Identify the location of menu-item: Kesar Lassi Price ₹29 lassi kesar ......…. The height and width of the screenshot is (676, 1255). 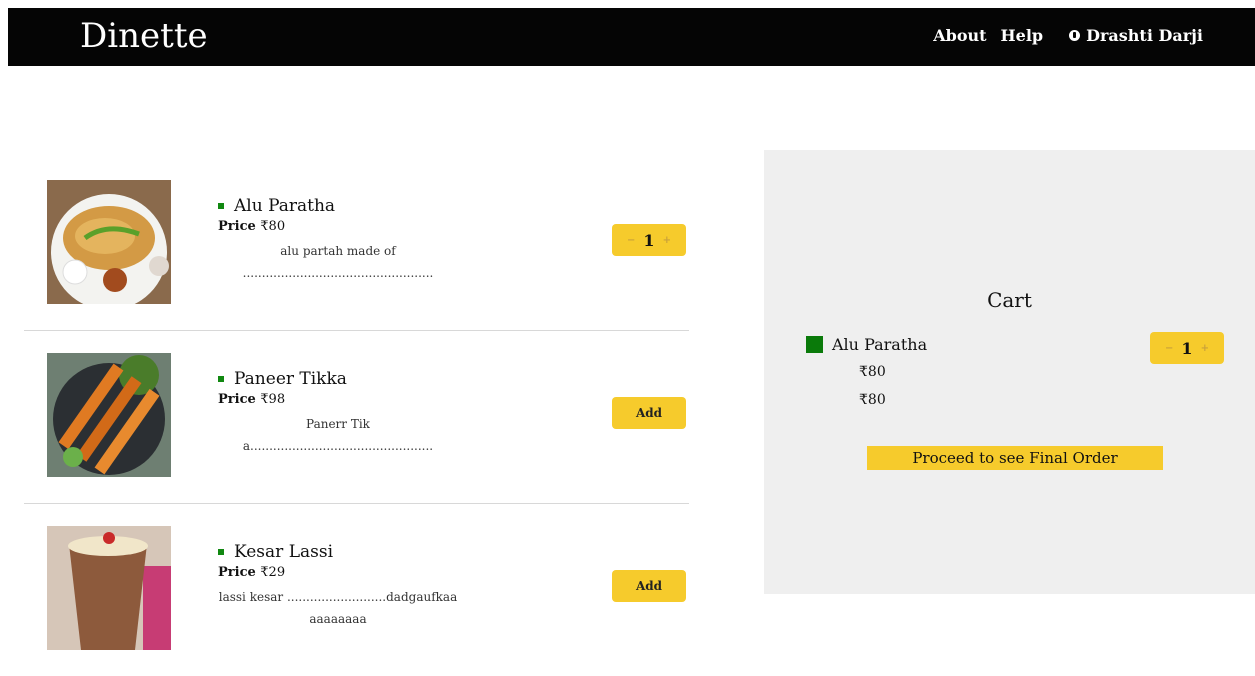
(356, 590).